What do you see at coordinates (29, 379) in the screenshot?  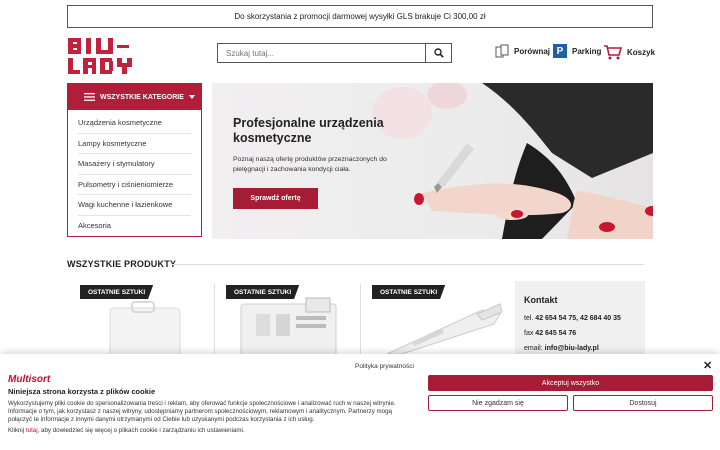 I see `multisort-logo: Multisort` at bounding box center [29, 379].